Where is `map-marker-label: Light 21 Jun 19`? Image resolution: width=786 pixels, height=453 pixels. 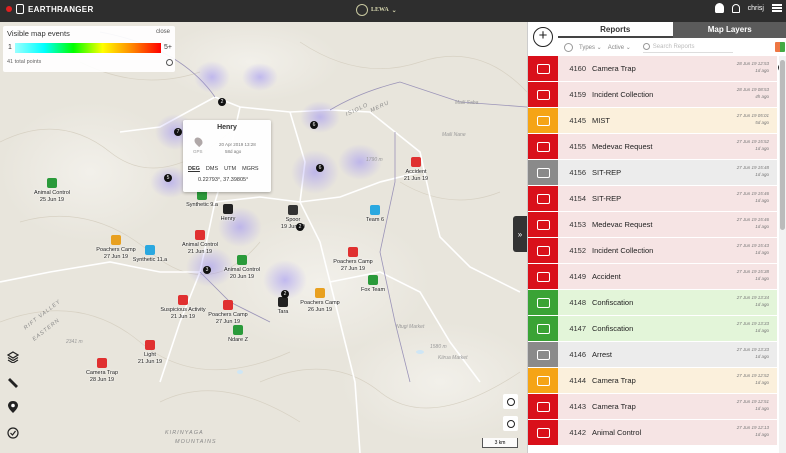 map-marker-label: Light 21 Jun 19 is located at coordinates (150, 359).